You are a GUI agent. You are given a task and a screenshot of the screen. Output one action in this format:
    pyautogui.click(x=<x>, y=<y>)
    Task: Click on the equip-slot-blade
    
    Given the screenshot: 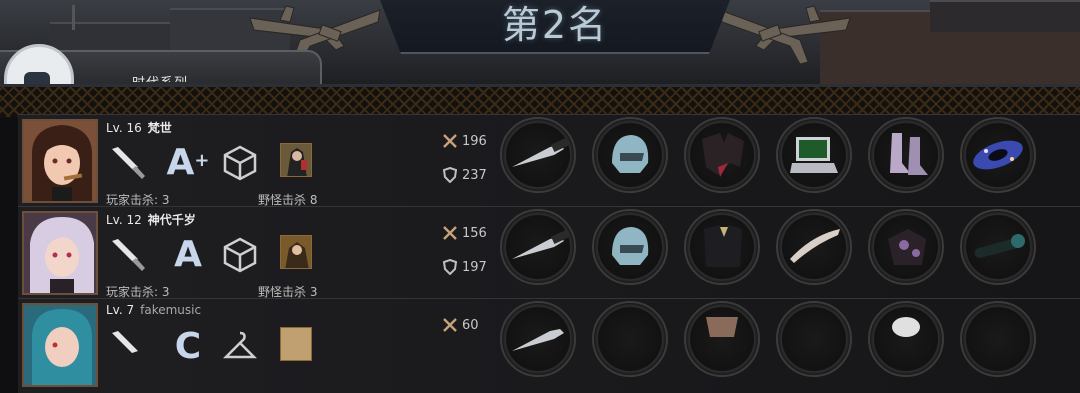 What is the action you would take?
    pyautogui.click(x=814, y=247)
    